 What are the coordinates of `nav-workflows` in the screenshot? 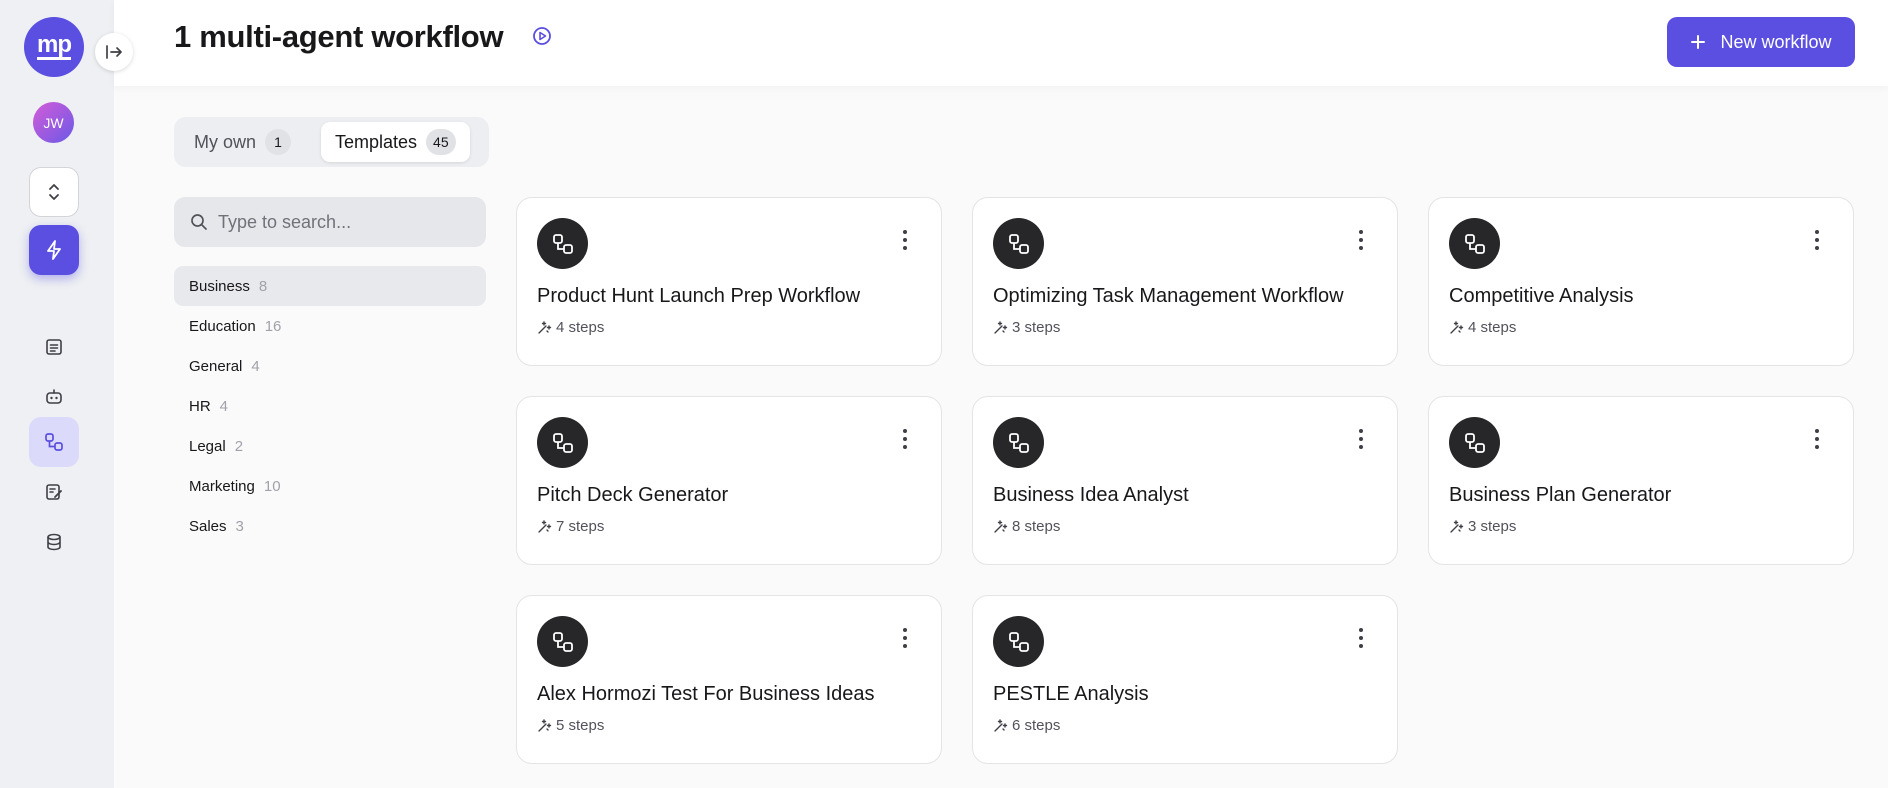 It's located at (54, 442).